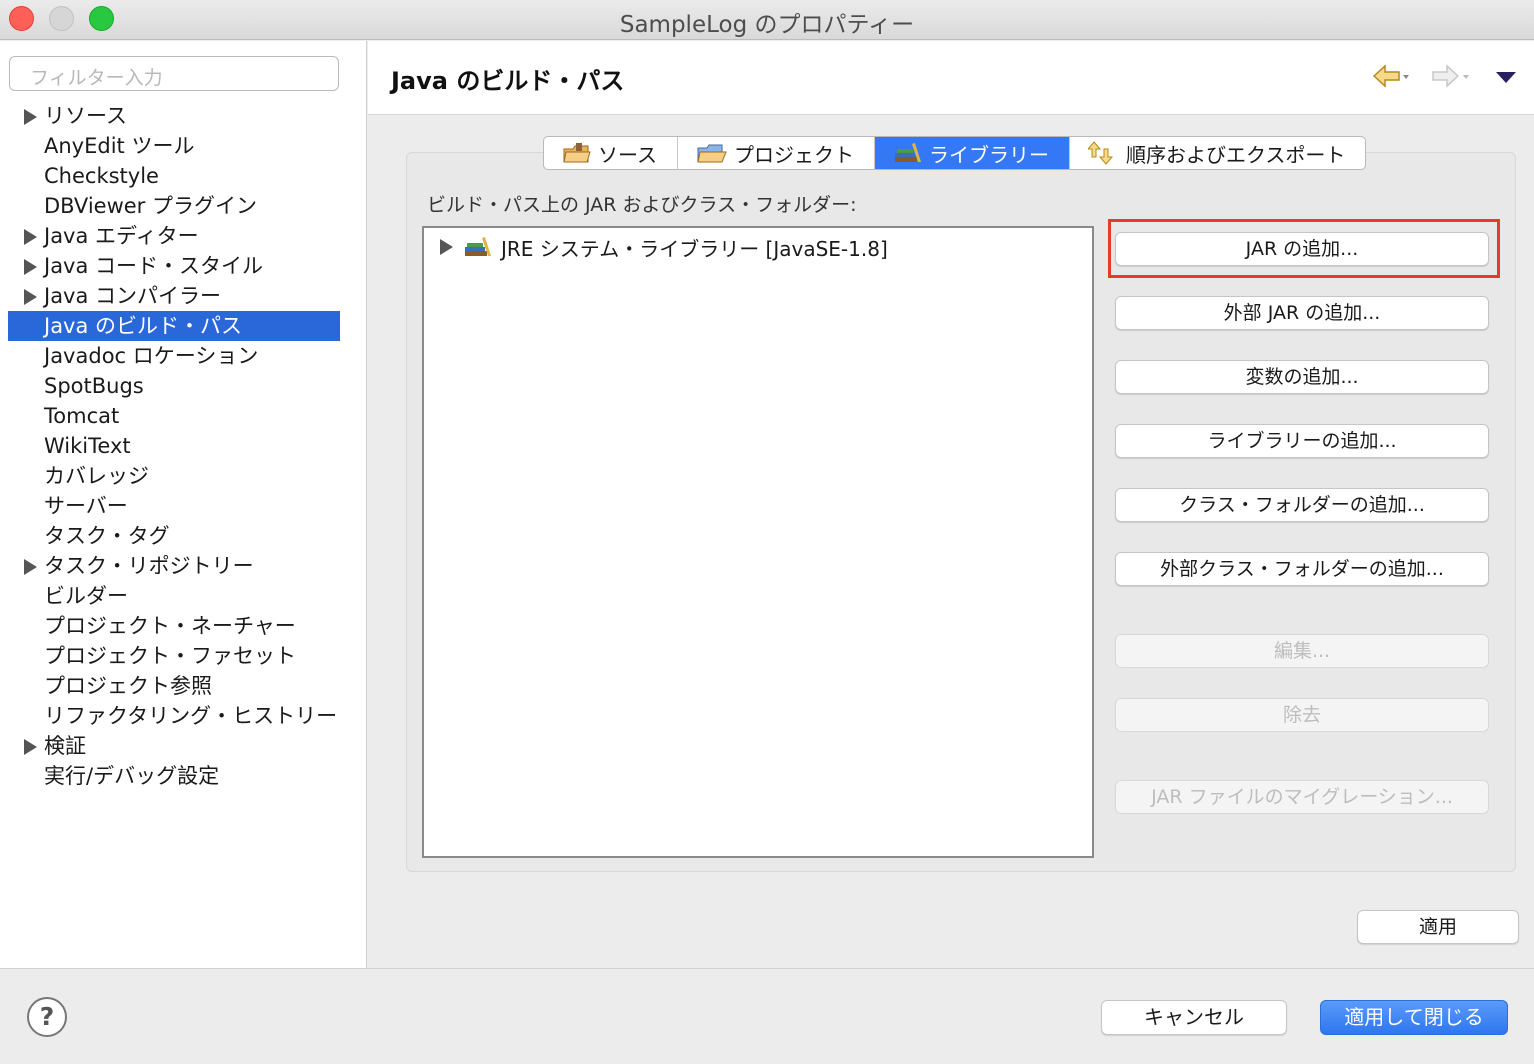 This screenshot has width=1534, height=1064. I want to click on tree-item: Java コンパイラー, so click(174, 296).